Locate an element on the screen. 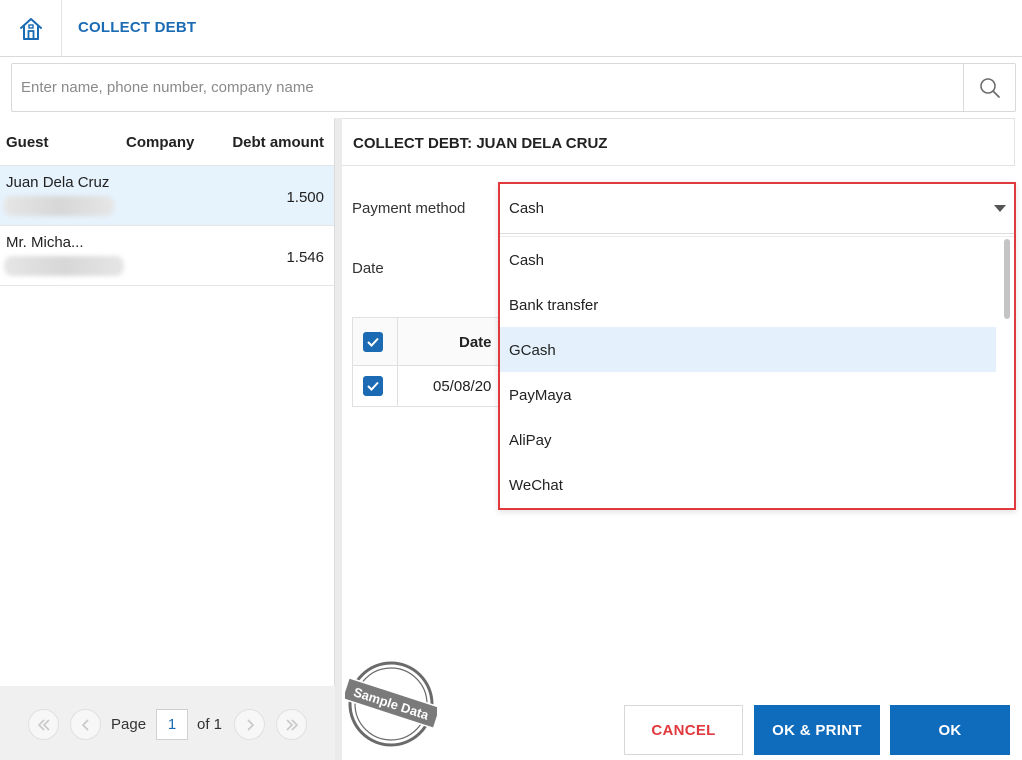 Image resolution: width=1022 pixels, height=760 pixels. first-page-button is located at coordinates (43, 724).